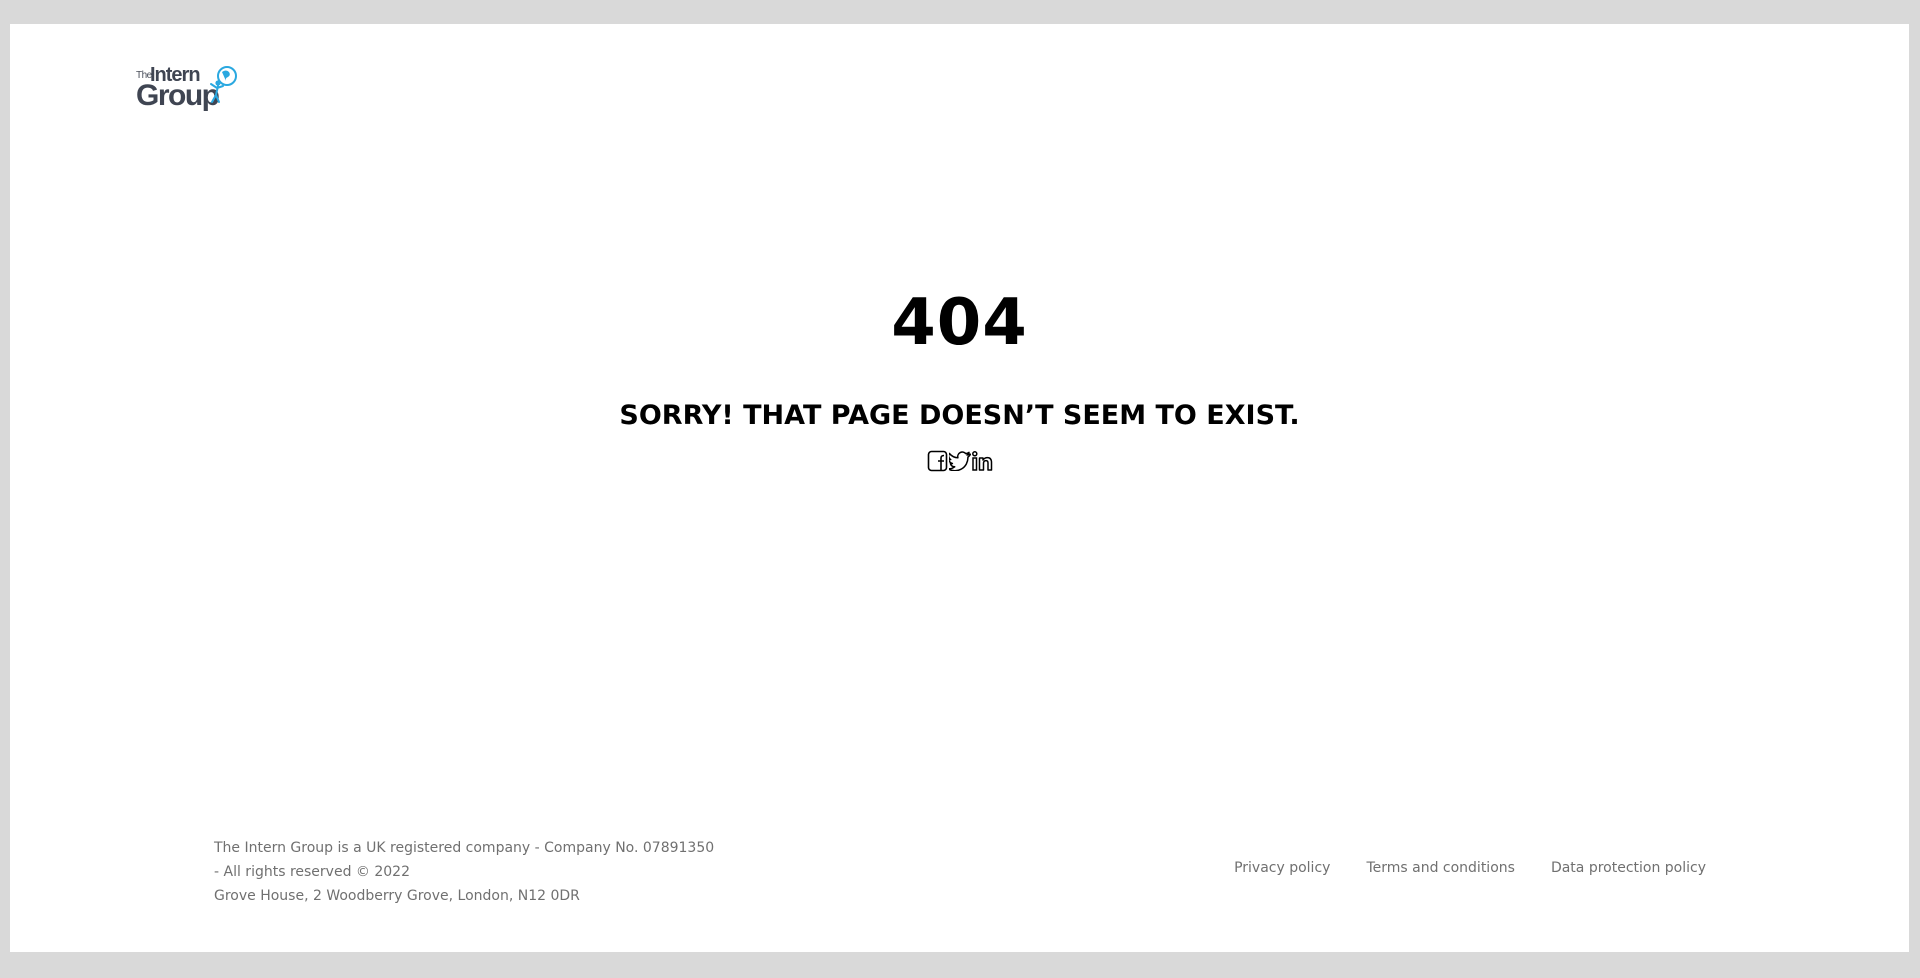 The image size is (1920, 978). I want to click on error-code: 404, so click(959, 323).